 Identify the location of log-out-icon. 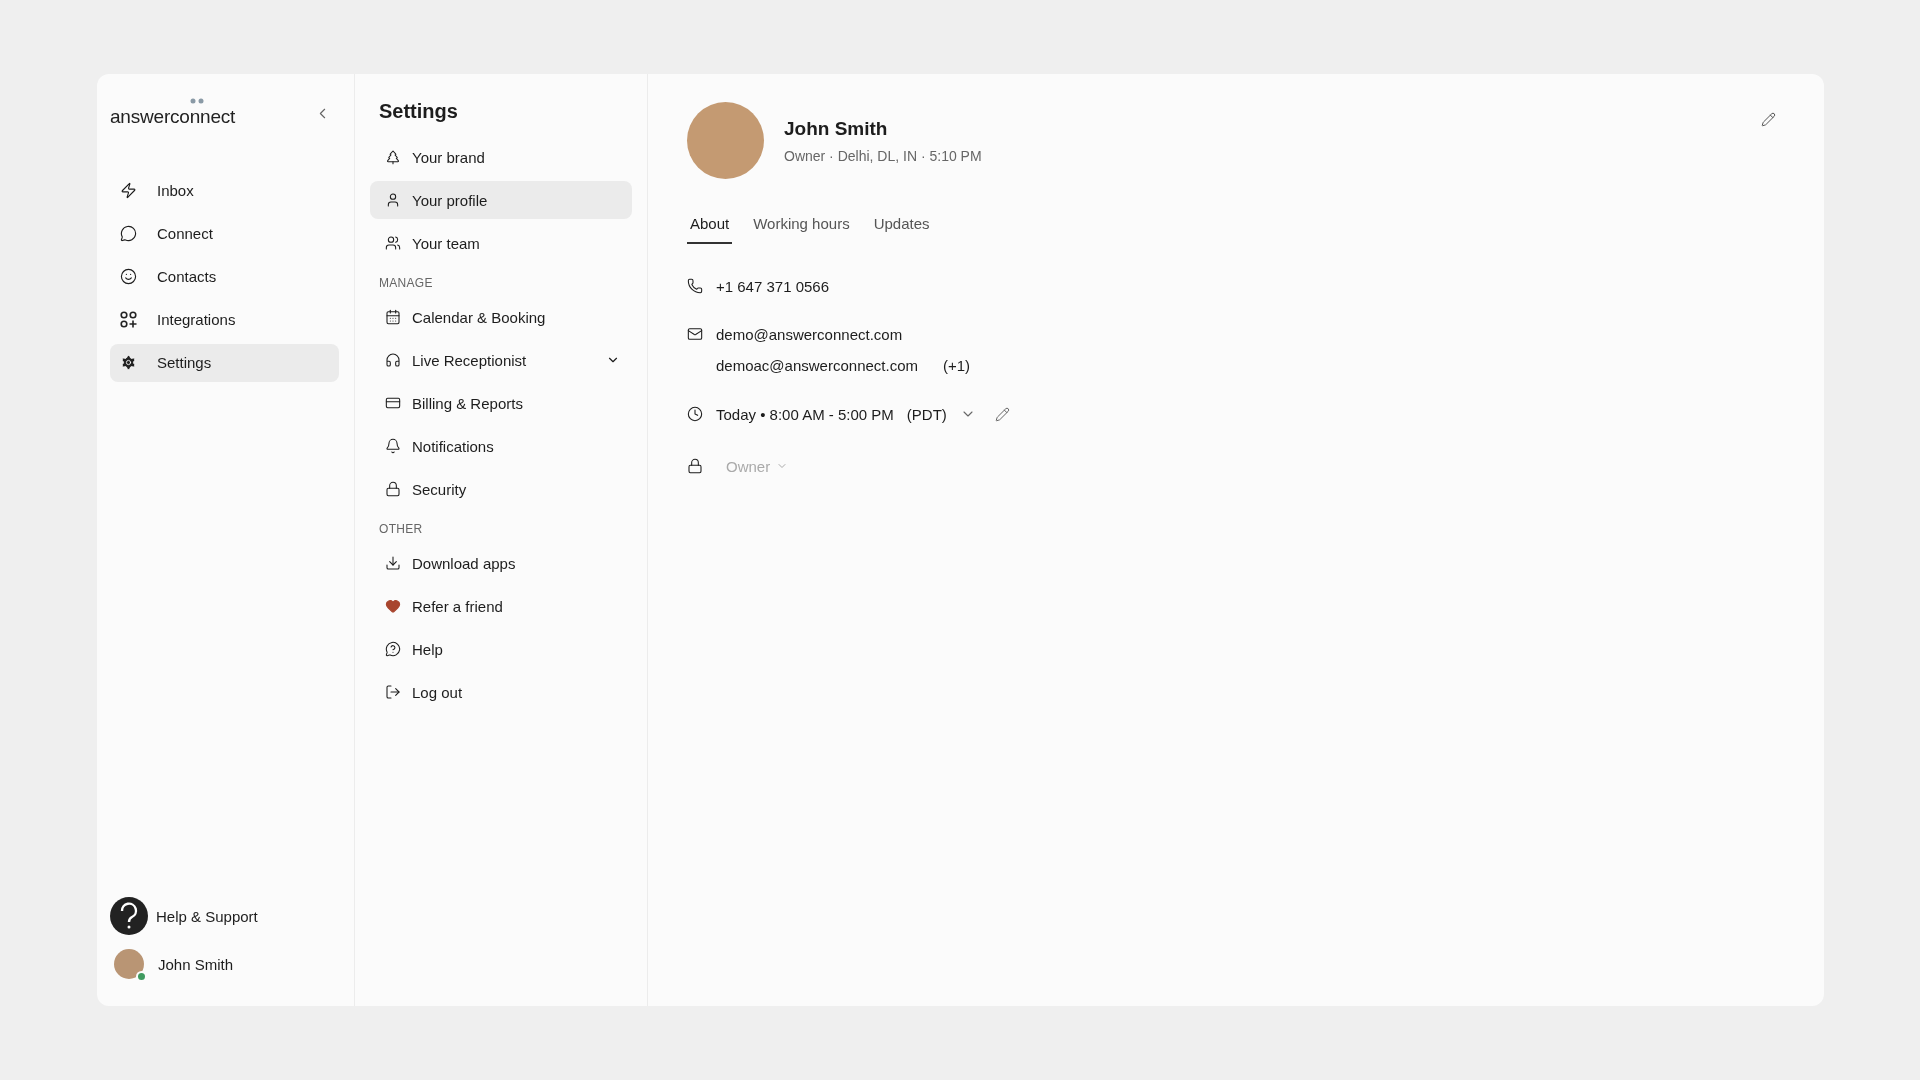
(393, 692).